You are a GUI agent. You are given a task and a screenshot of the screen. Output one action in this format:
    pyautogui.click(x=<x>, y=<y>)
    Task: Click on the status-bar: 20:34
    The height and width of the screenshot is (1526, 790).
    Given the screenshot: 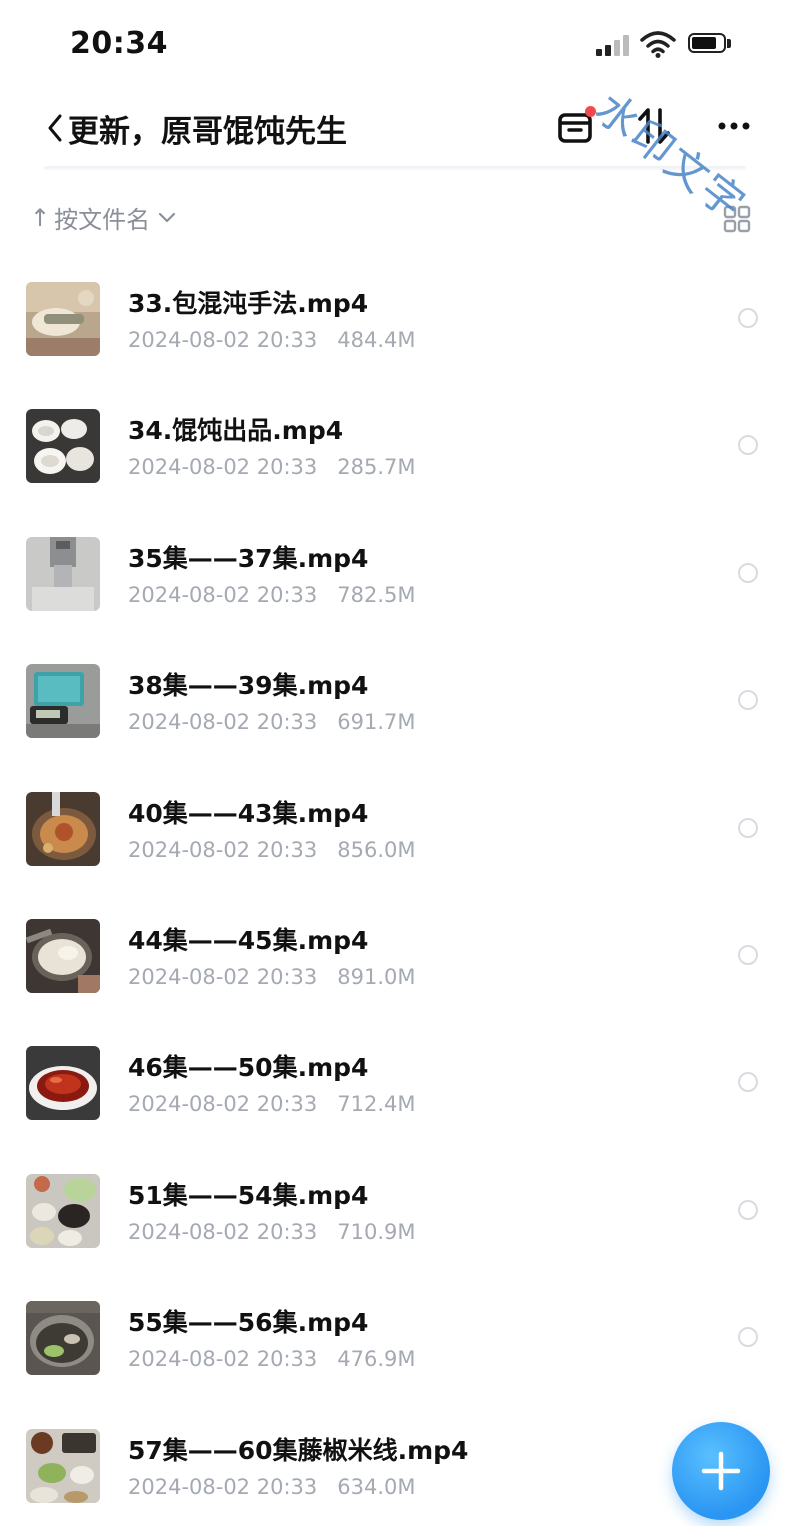 What is the action you would take?
    pyautogui.click(x=395, y=44)
    